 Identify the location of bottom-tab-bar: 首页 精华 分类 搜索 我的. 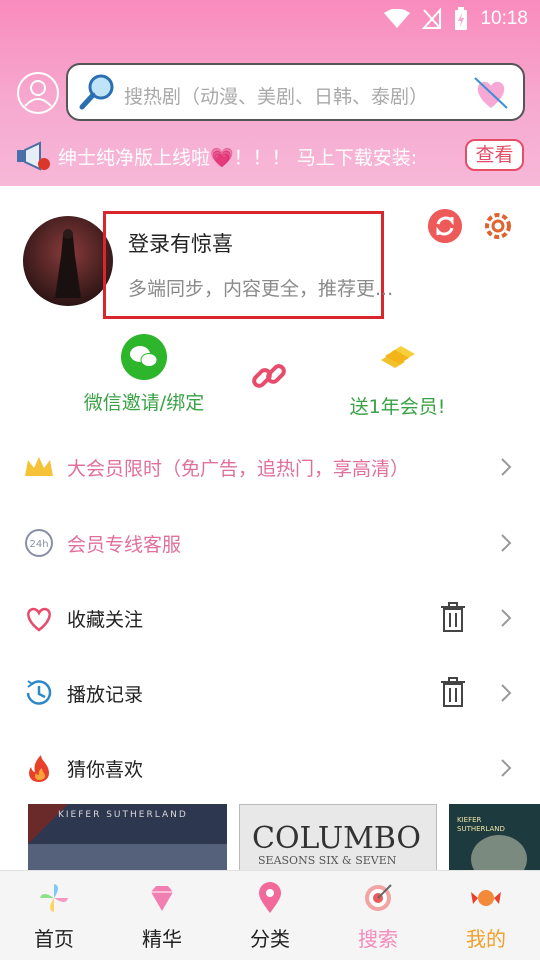
(270, 915).